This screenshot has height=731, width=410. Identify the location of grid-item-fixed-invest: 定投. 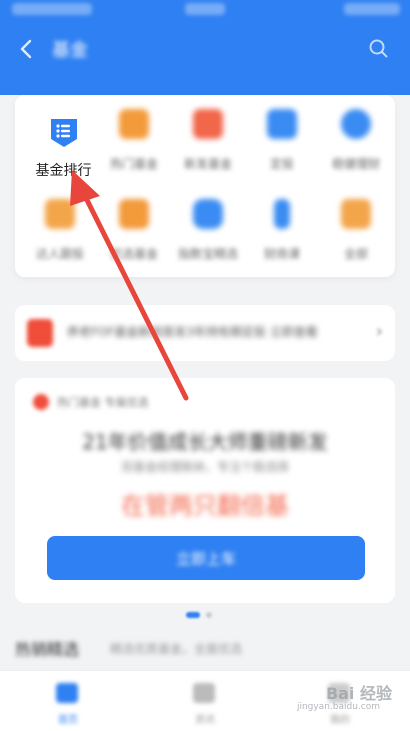
(282, 135).